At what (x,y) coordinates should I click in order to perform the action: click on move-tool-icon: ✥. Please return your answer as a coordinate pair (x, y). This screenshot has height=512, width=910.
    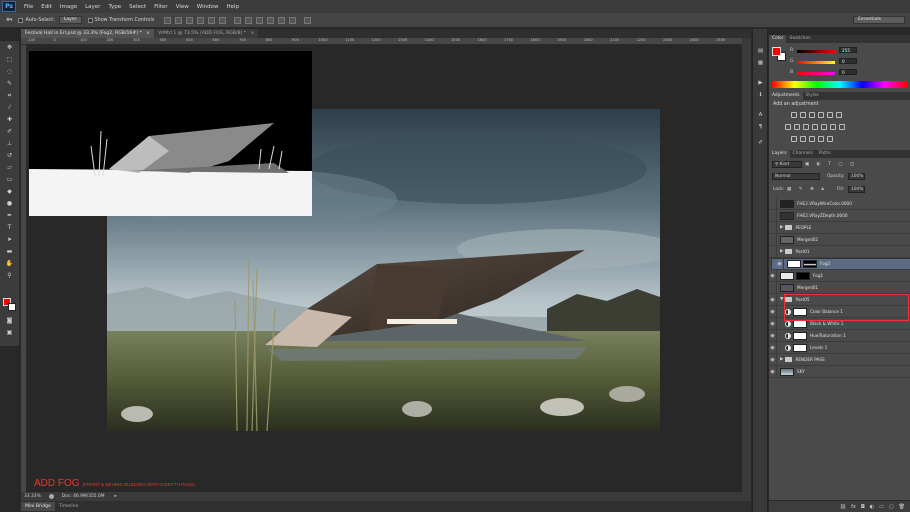
    Looking at the image, I should click on (9, 48).